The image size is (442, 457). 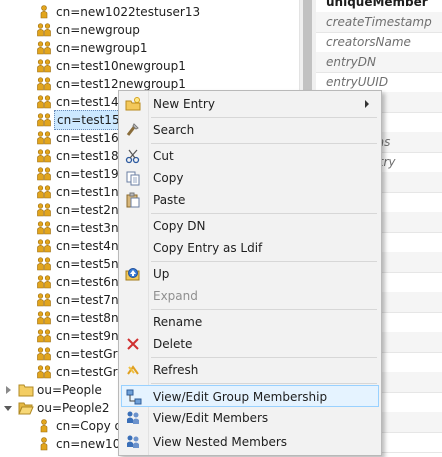 I want to click on delete-icon, so click(x=133, y=344).